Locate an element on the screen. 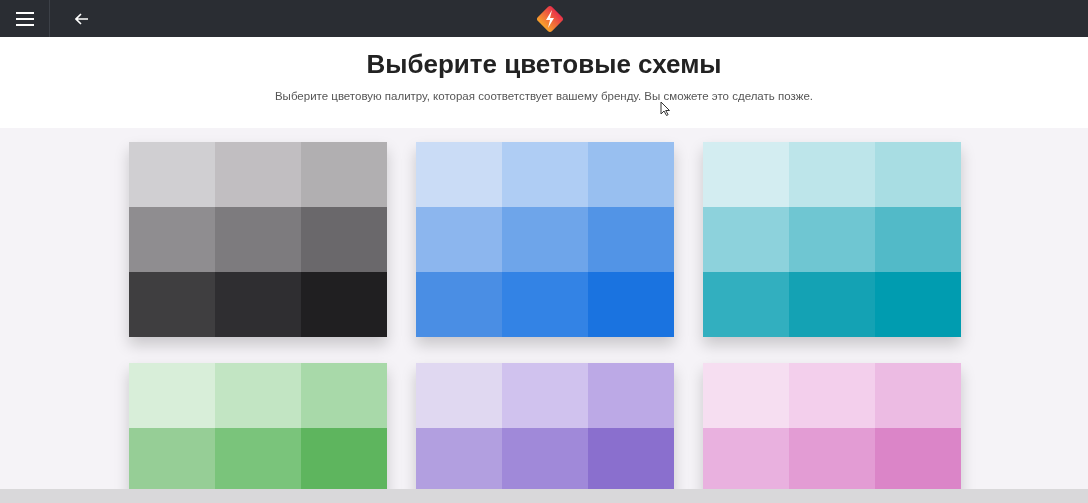 The height and width of the screenshot is (503, 1088). menu-icon is located at coordinates (24, 18).